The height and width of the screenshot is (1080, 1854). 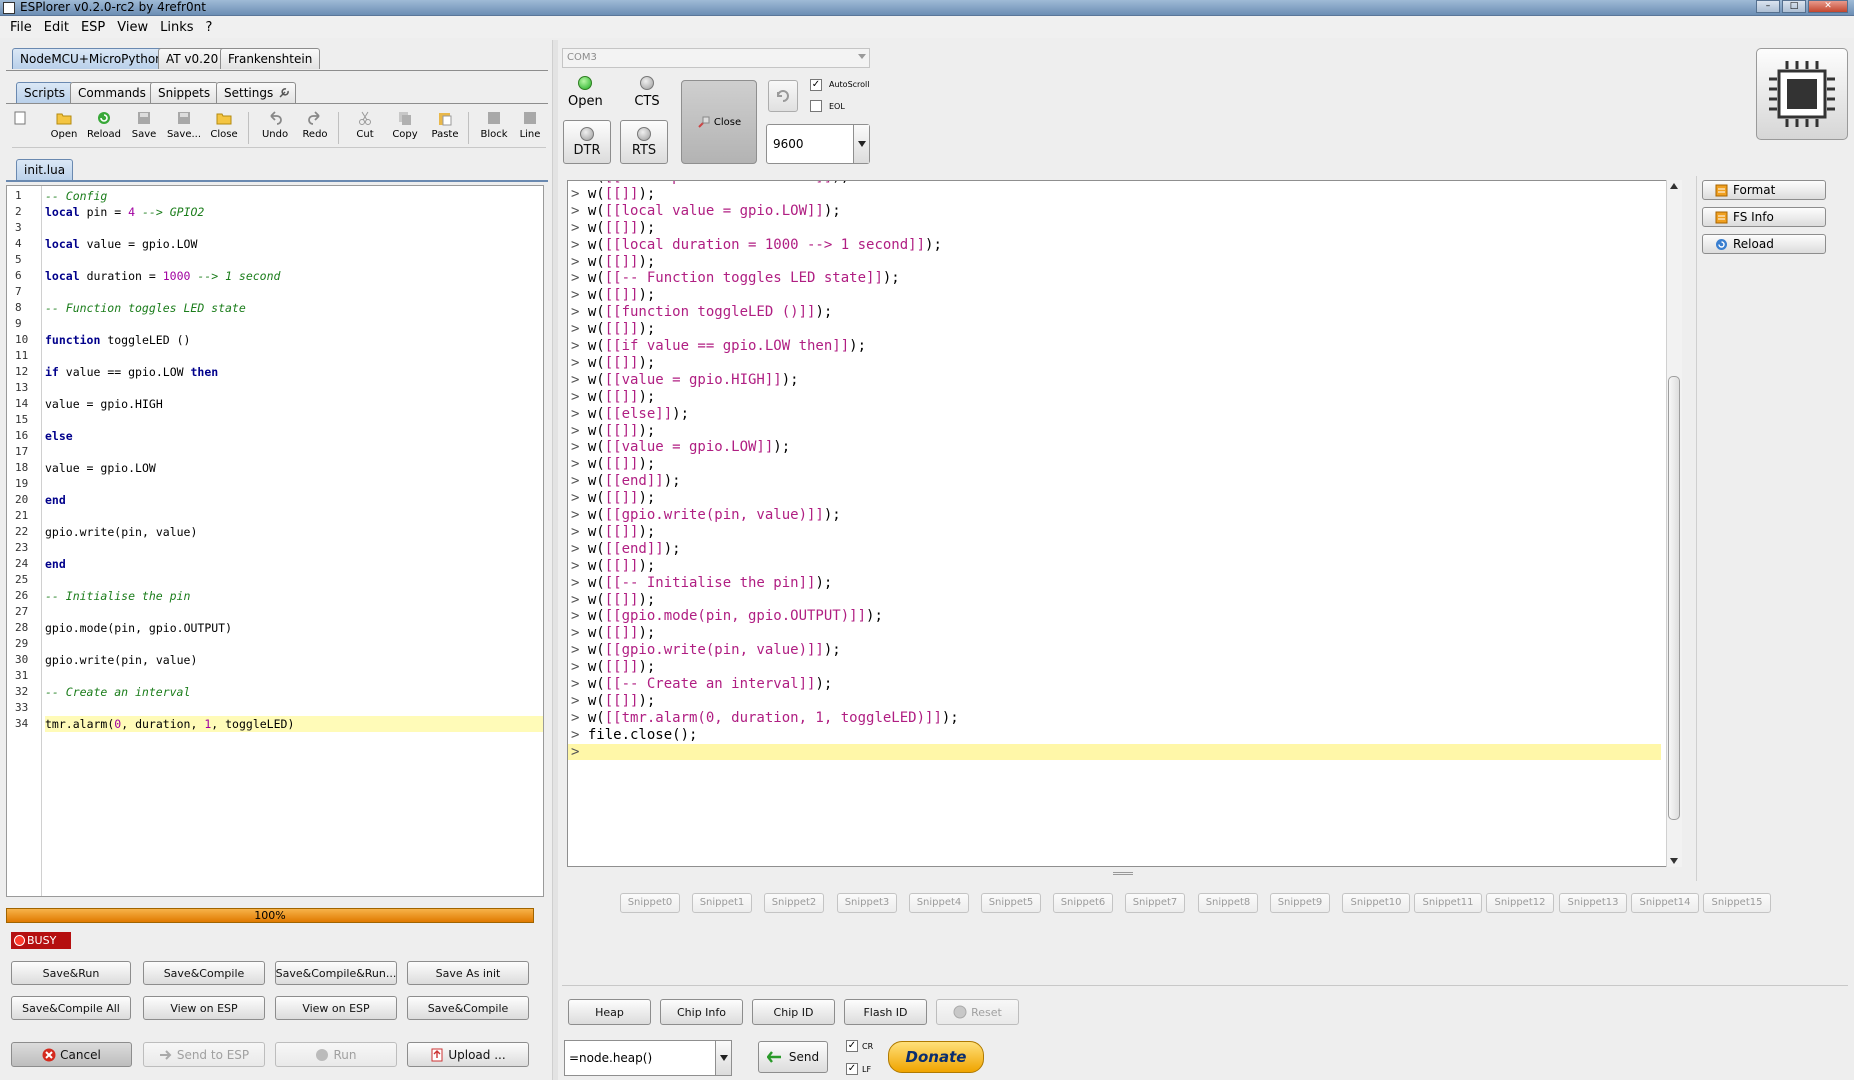 What do you see at coordinates (21, 27) in the screenshot?
I see `menu-file: File` at bounding box center [21, 27].